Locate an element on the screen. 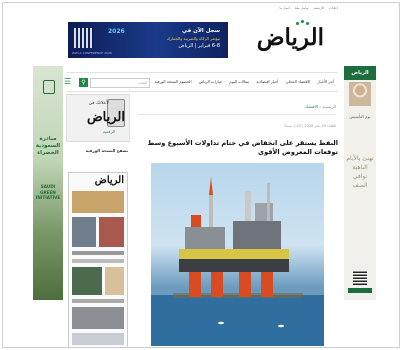  top-utility-bar: إعلانات الأرشيف تواصل معنا اتصل بنا is located at coordinates (202, 8).